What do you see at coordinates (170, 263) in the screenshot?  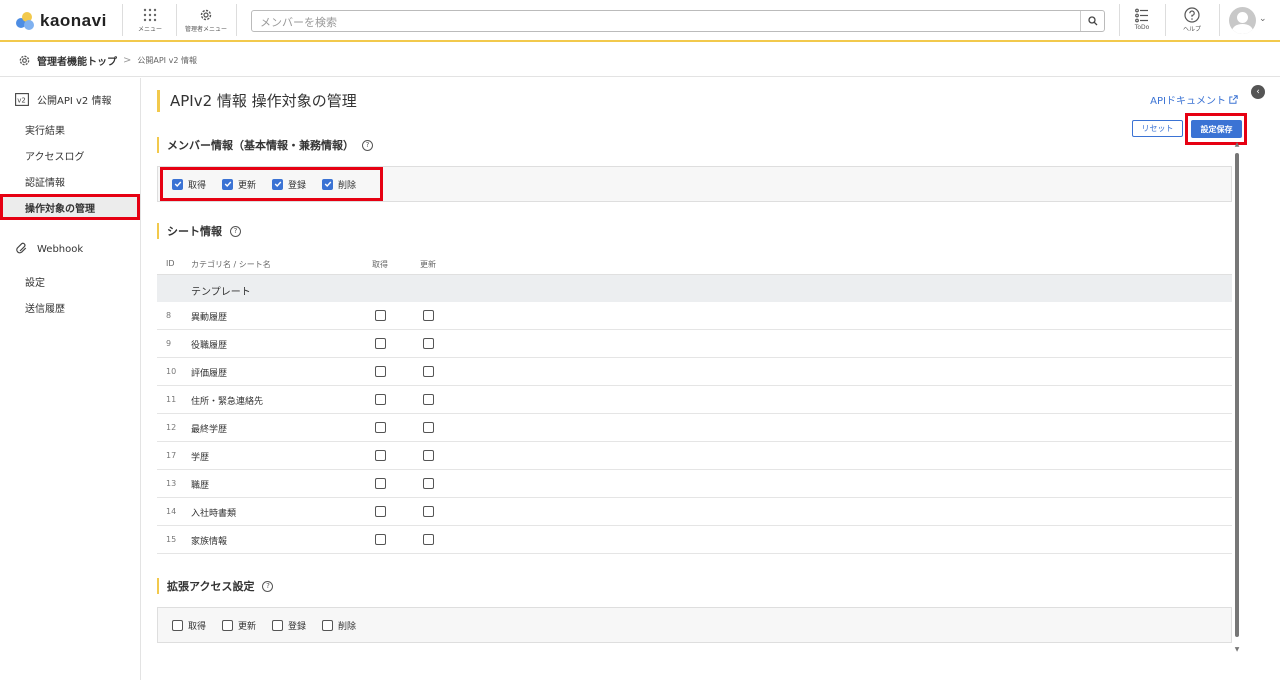 I see `col-id: ID` at bounding box center [170, 263].